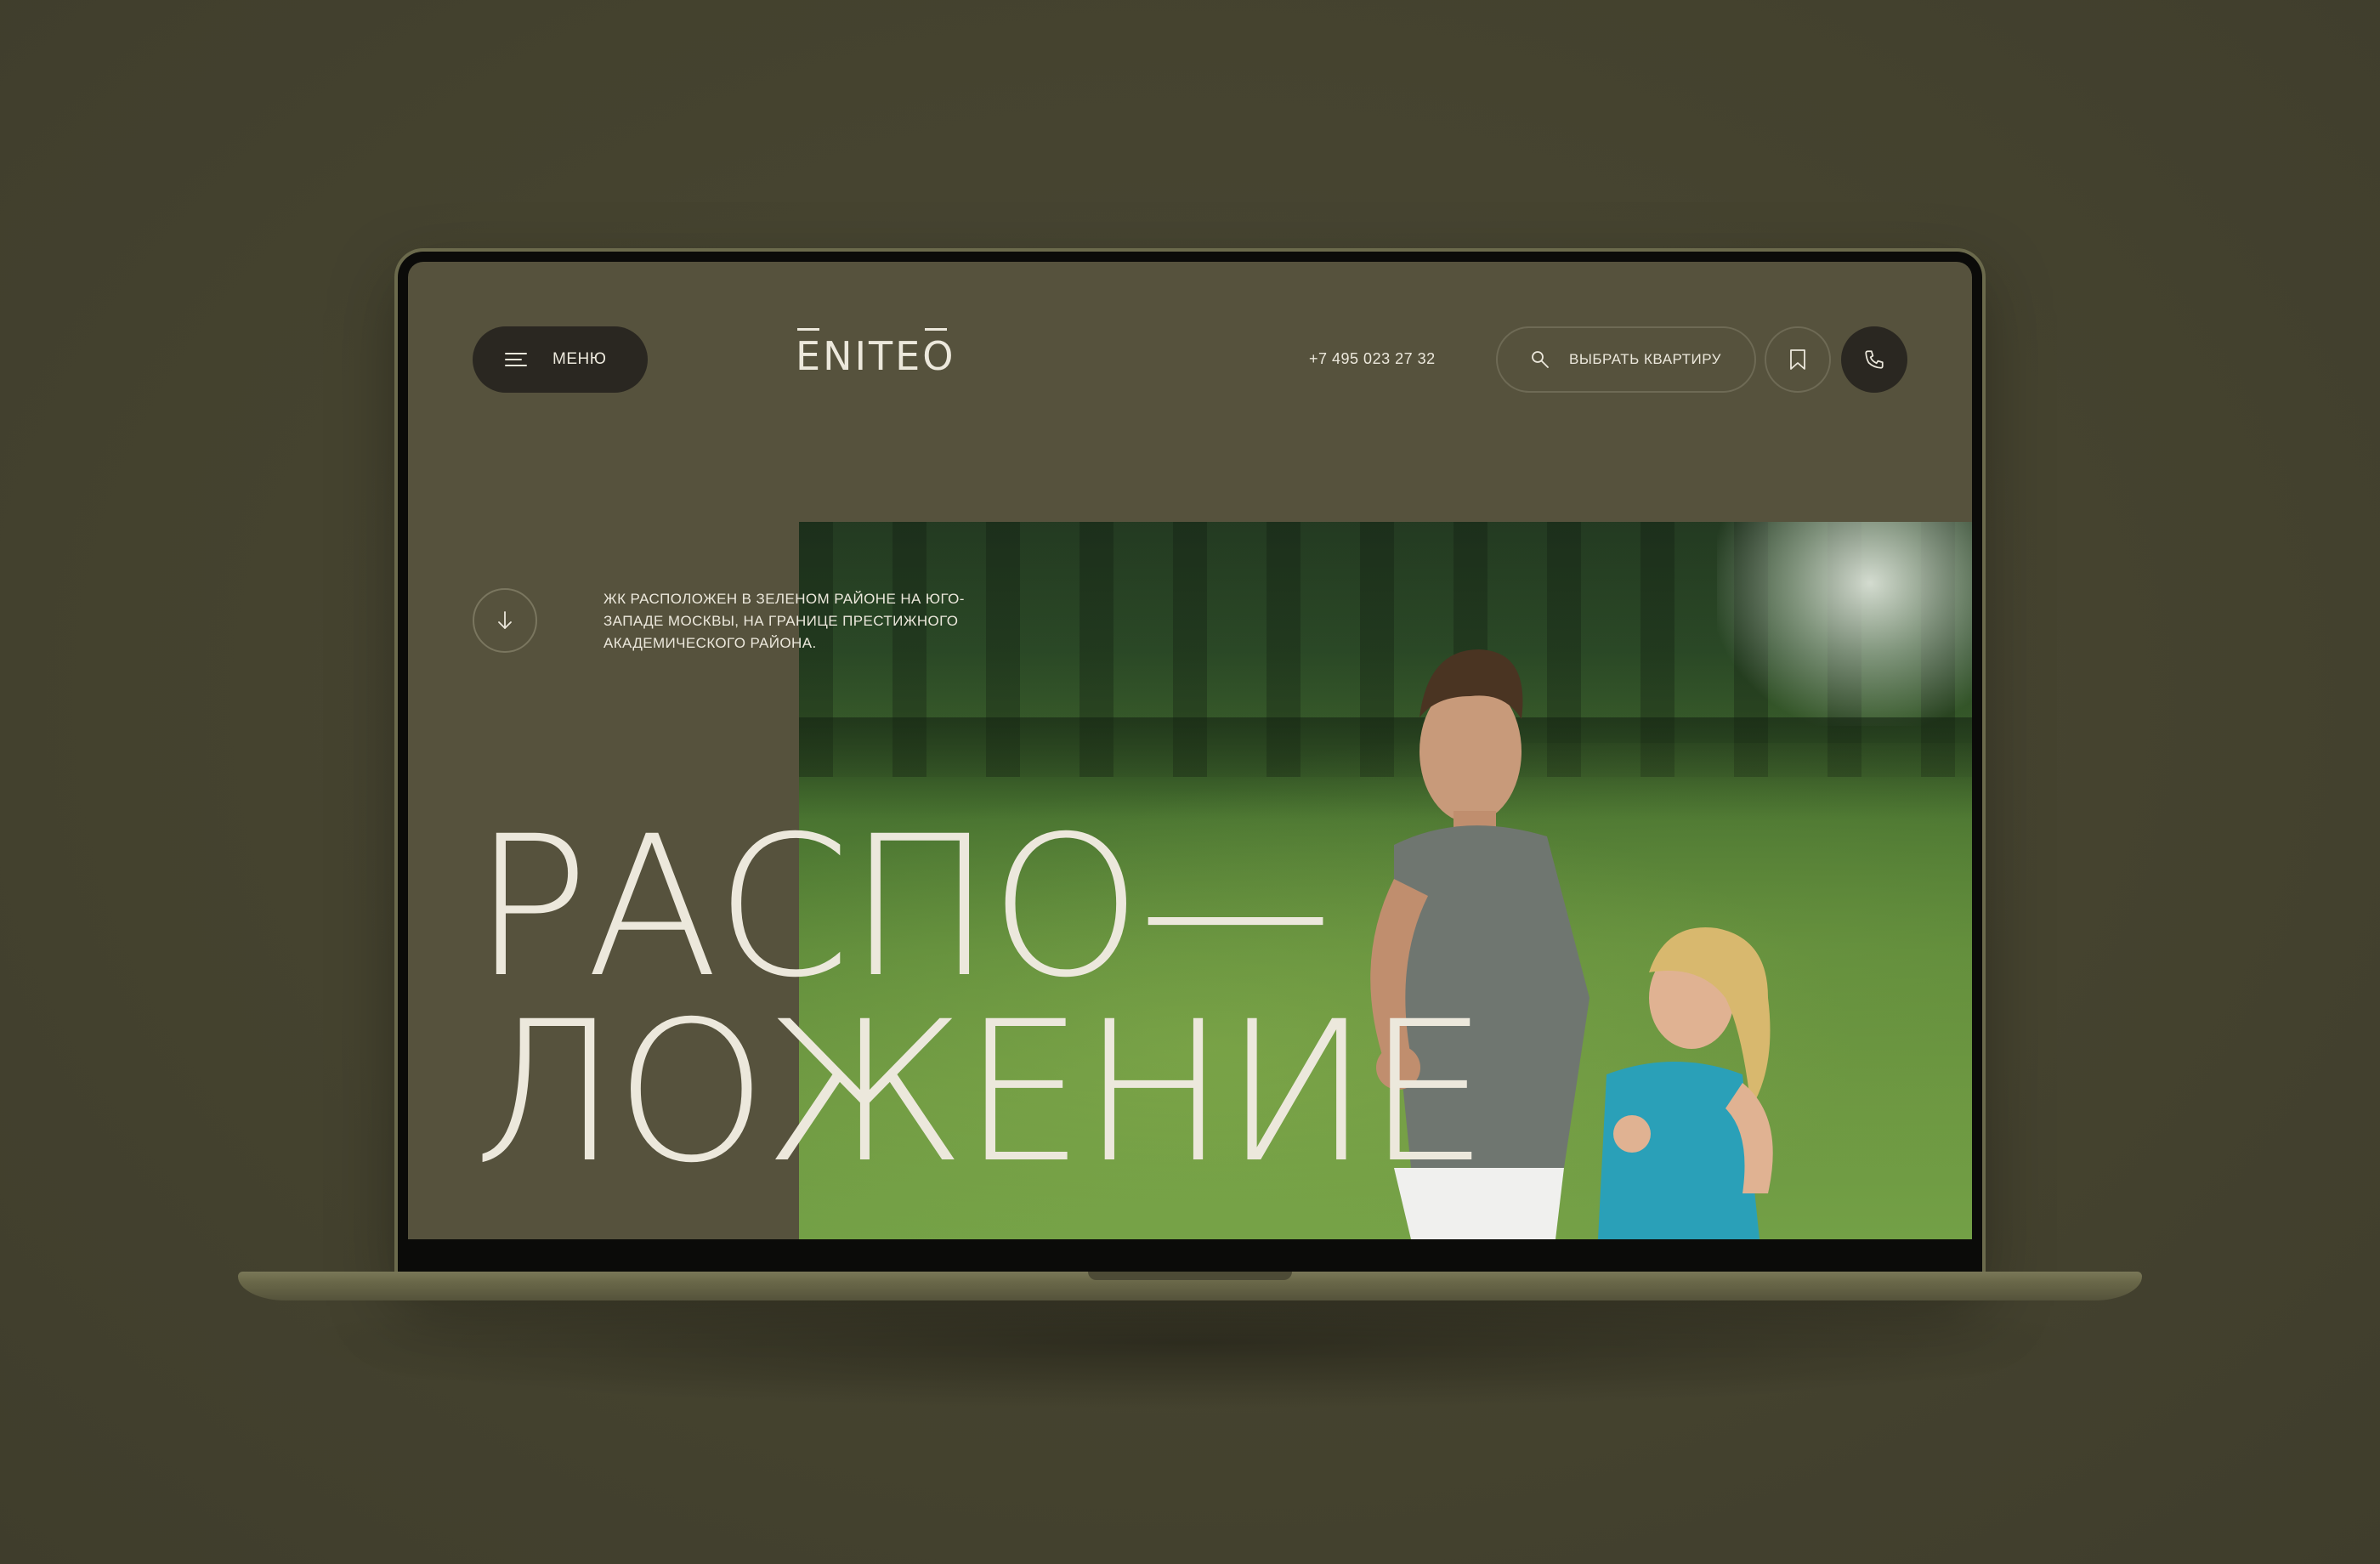 This screenshot has height=1564, width=2380. I want to click on hero-headline: РАСПО— ЛОЖЕНИЕ, so click(981, 1000).